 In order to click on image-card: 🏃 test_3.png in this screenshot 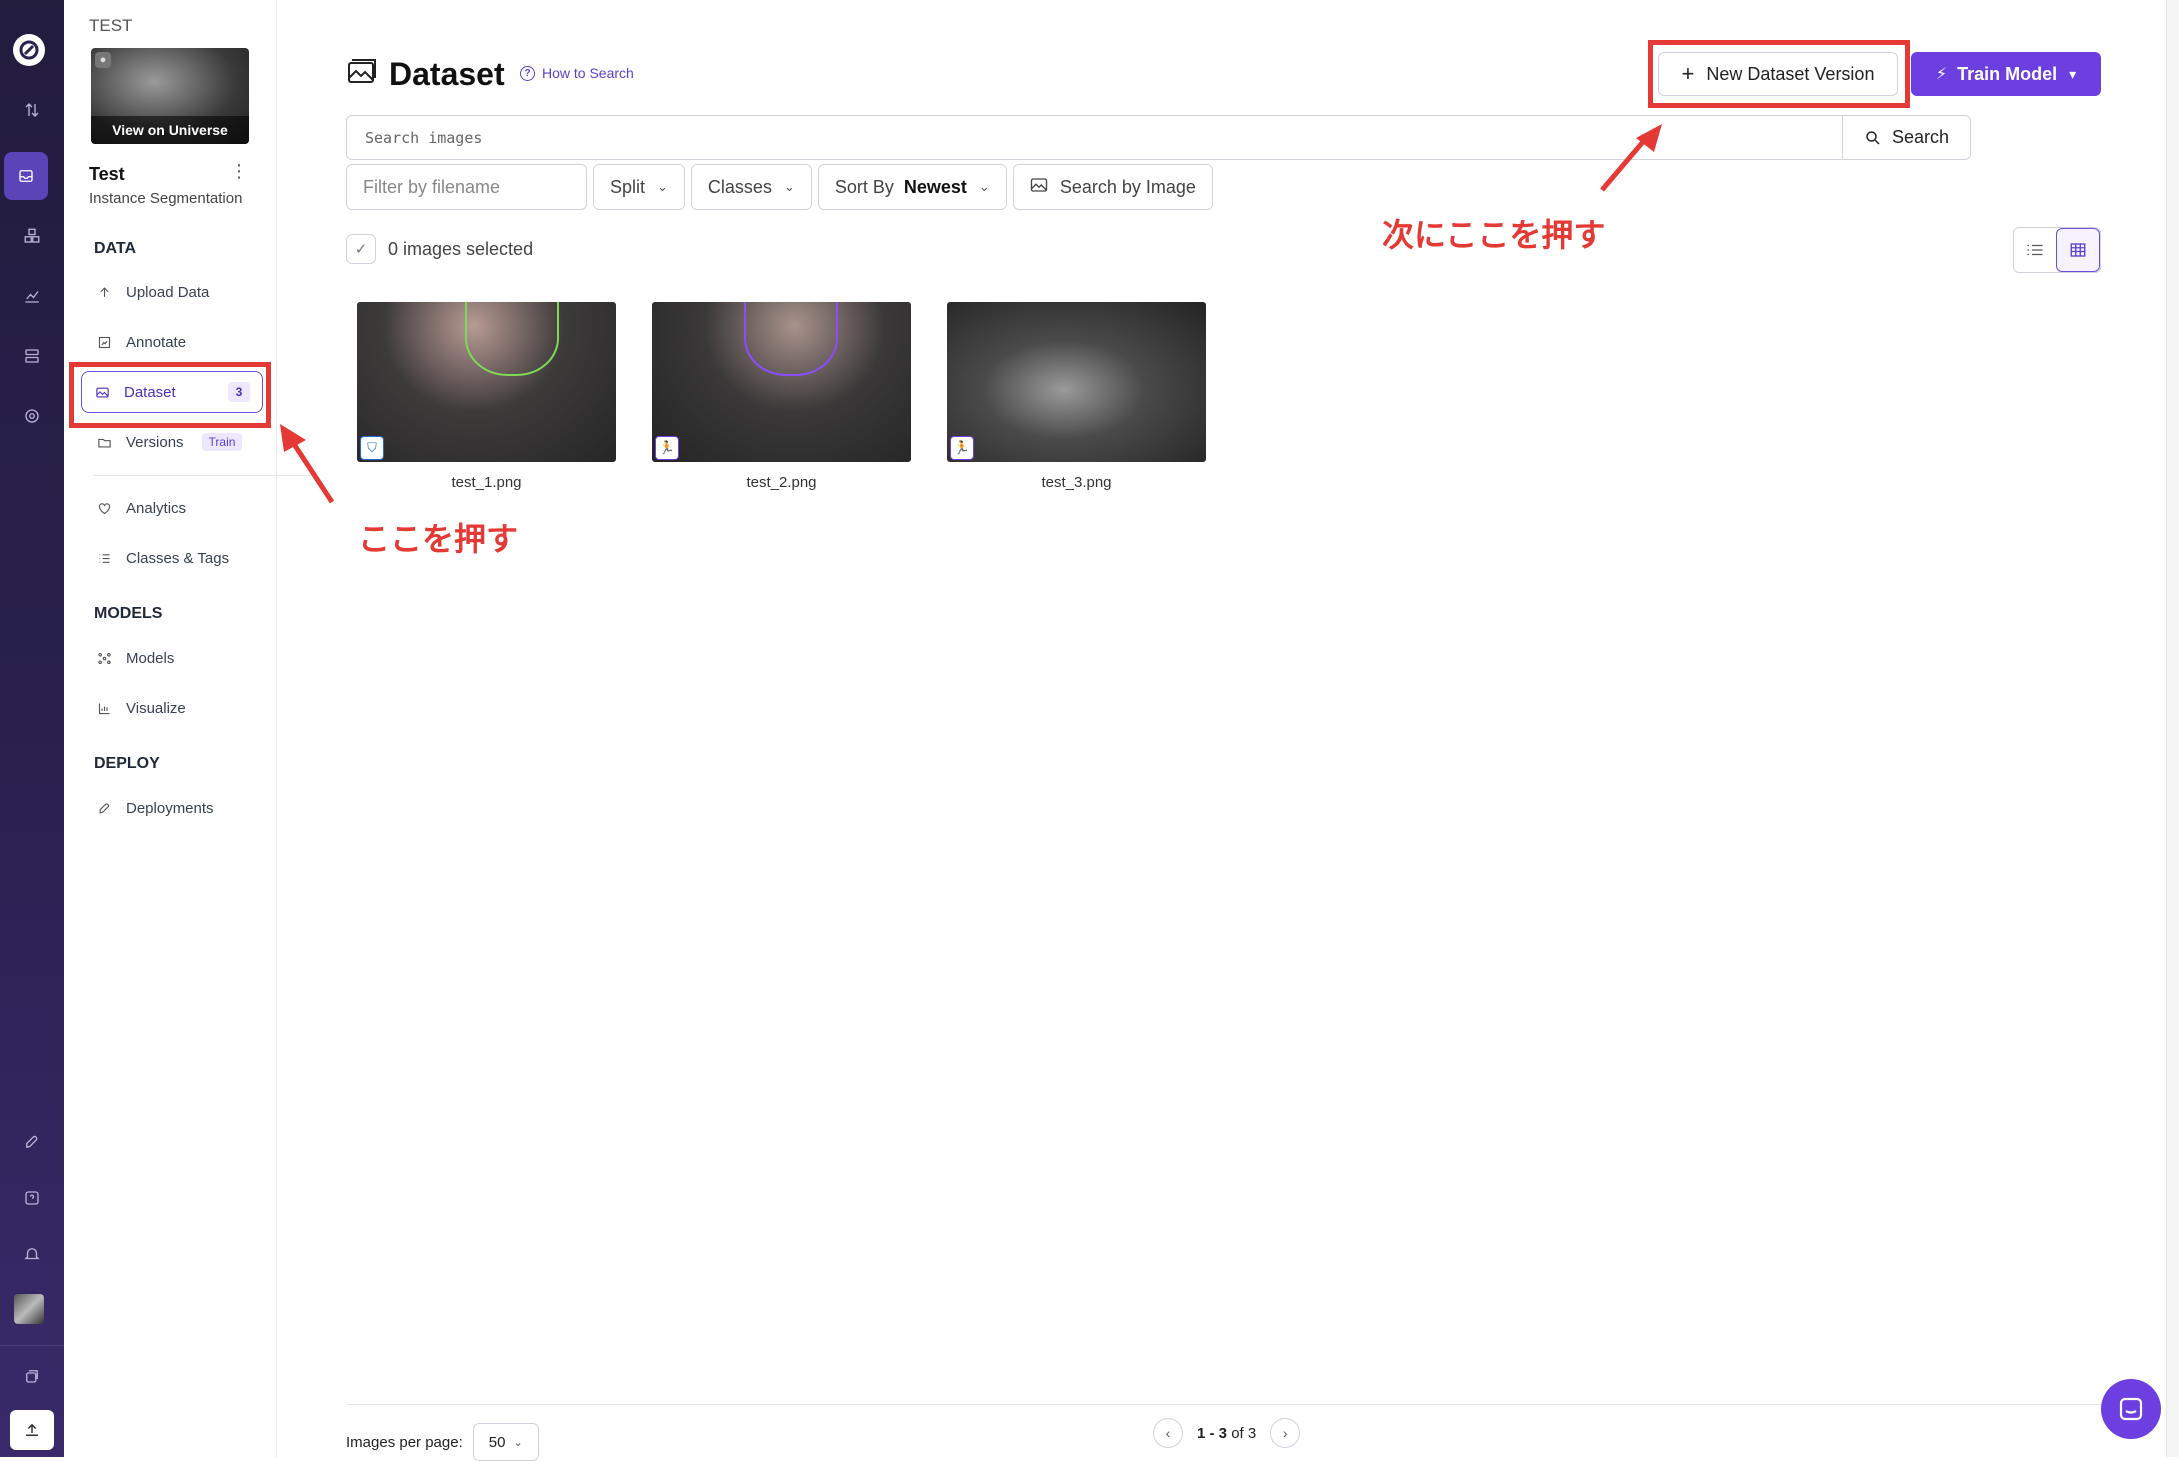, I will do `click(1076, 396)`.